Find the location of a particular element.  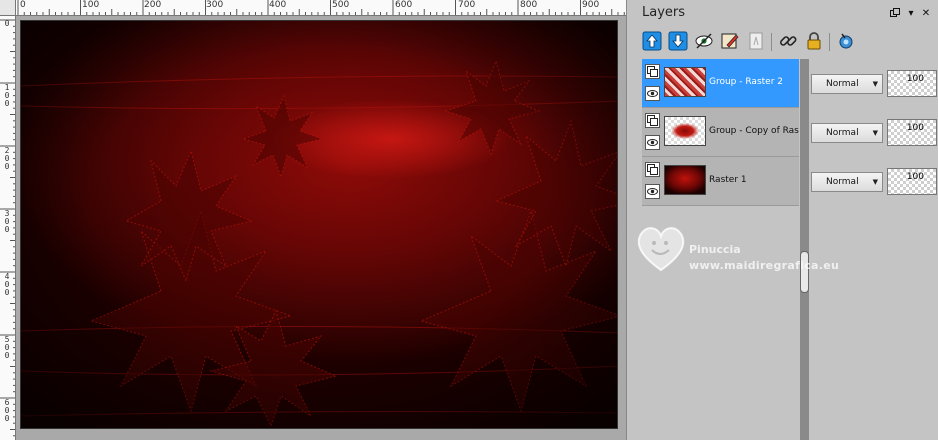

move-layer-up-icon is located at coordinates (652, 41).